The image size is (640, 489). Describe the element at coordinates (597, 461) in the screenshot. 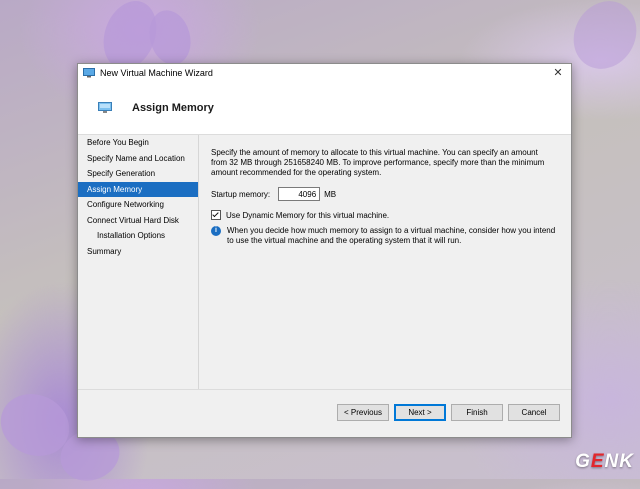

I see `logo-e: E` at that location.